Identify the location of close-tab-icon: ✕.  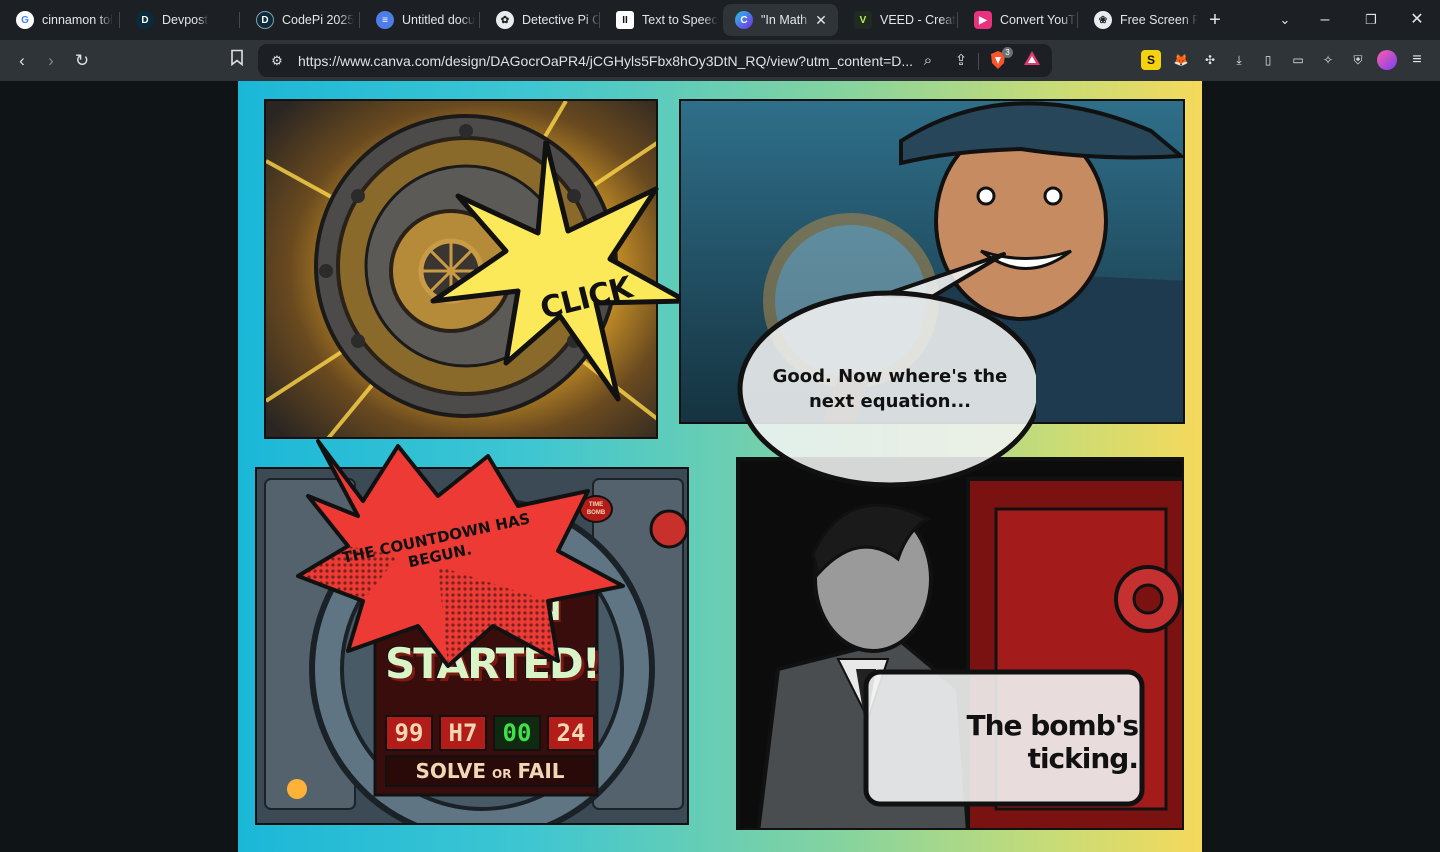
(821, 20).